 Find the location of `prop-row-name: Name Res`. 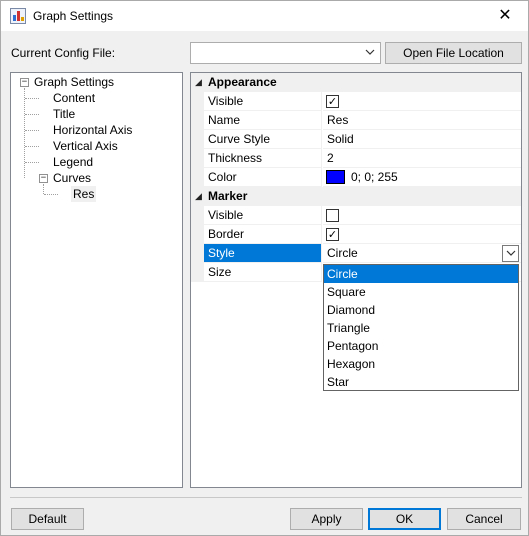

prop-row-name: Name Res is located at coordinates (356, 120).